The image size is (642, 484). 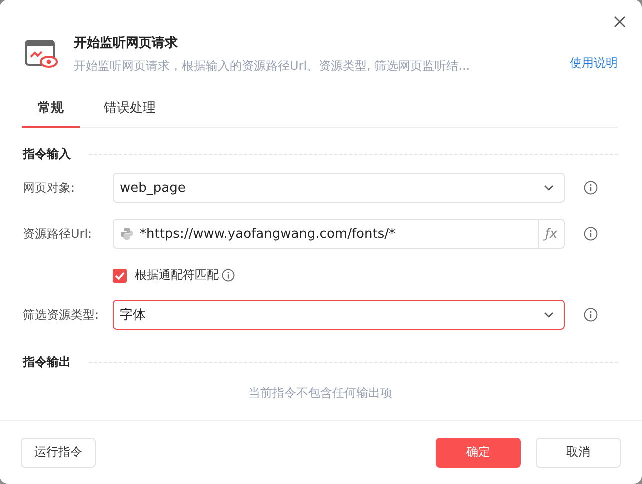 What do you see at coordinates (41, 55) in the screenshot?
I see `monitor-eye-icon` at bounding box center [41, 55].